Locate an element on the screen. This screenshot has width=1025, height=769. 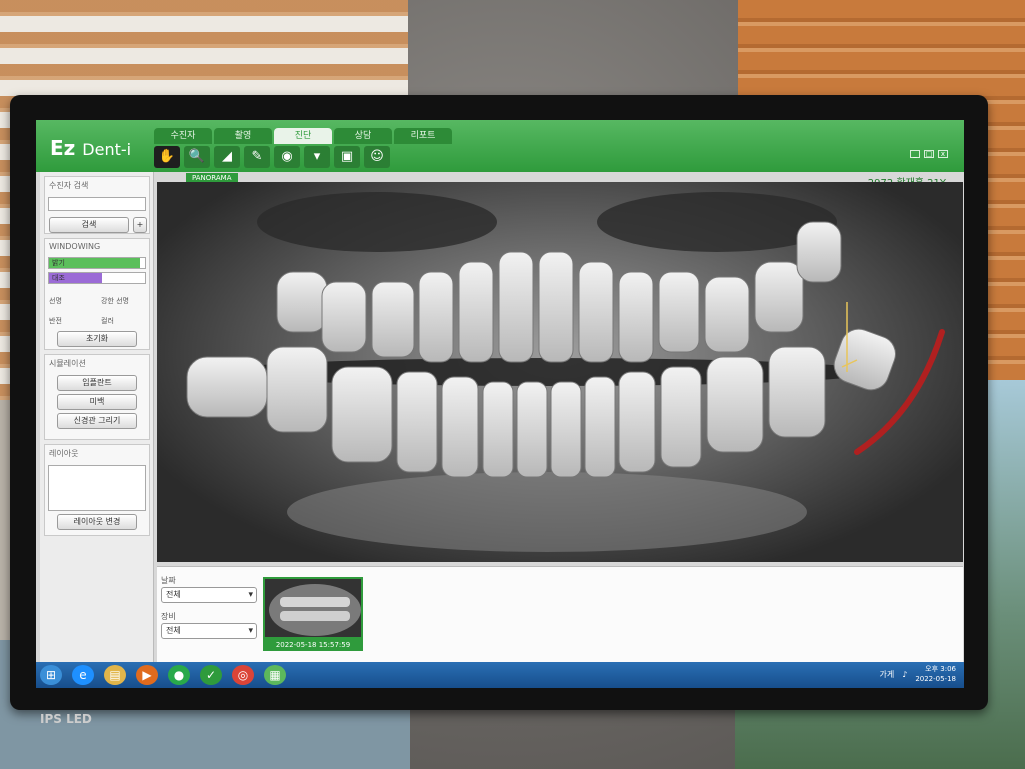
chrome-icon: ◎ is located at coordinates (243, 675).